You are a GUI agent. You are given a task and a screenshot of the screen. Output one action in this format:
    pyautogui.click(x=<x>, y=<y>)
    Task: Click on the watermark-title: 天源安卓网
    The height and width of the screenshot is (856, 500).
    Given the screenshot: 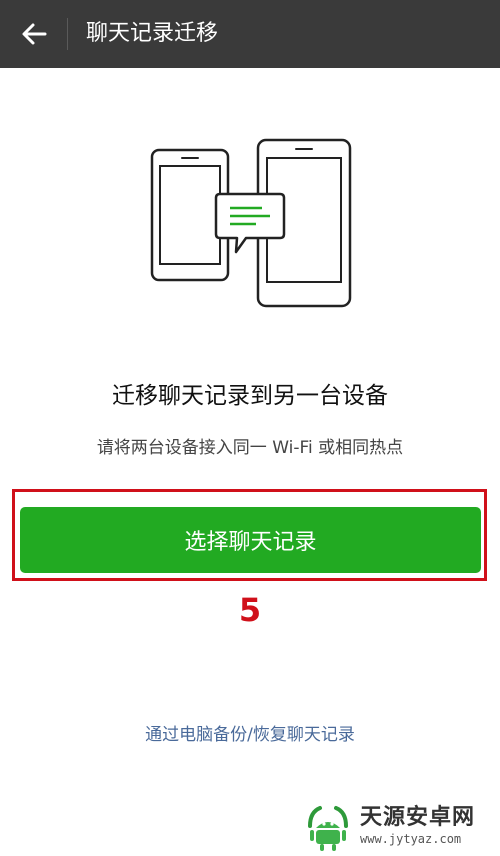 What is the action you would take?
    pyautogui.click(x=418, y=817)
    